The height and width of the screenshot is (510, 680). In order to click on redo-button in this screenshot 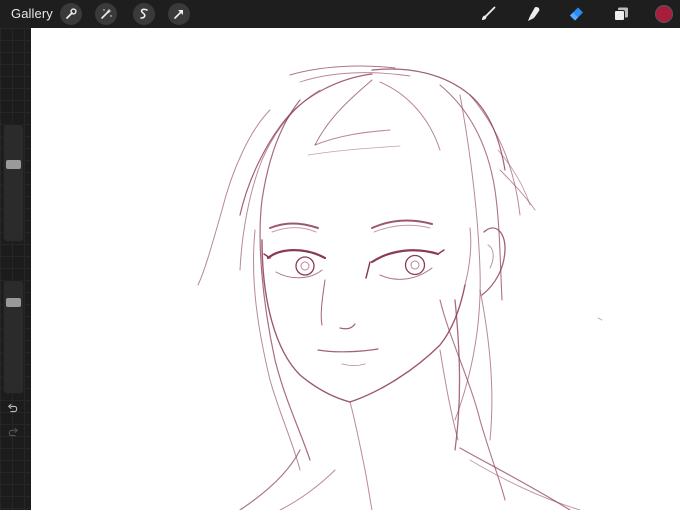, I will do `click(13, 433)`.